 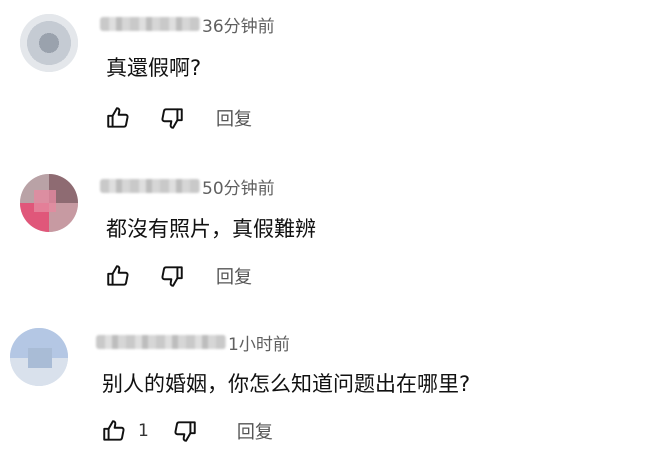 I want to click on comment-timestamp: 36分钟前, so click(x=238, y=26).